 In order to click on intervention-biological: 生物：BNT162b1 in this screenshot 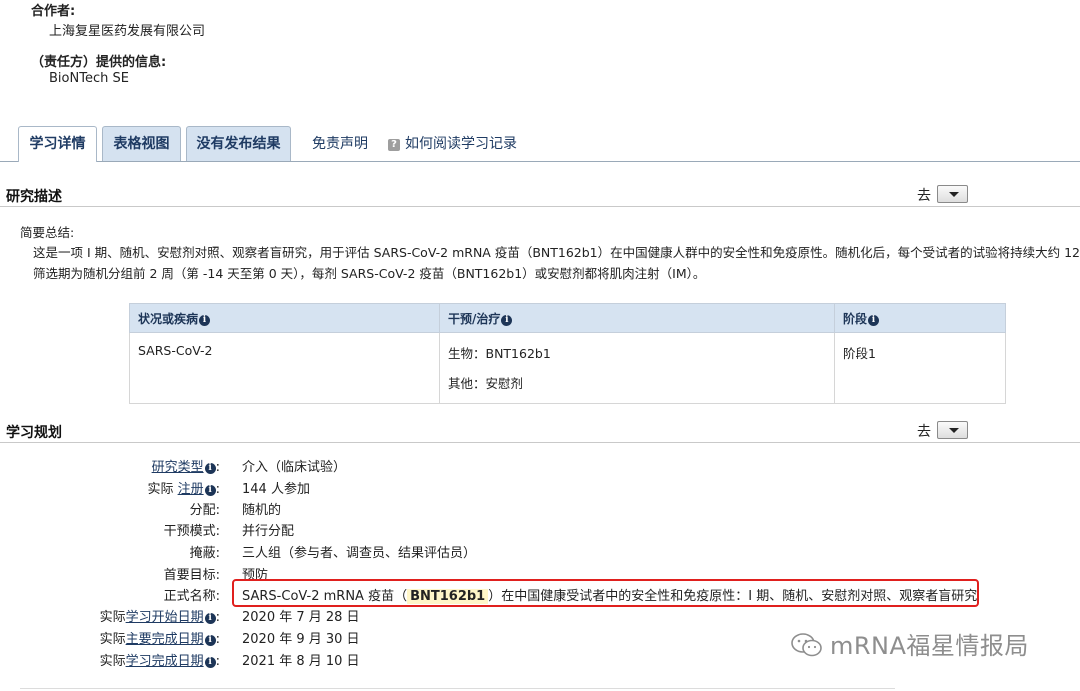, I will do `click(499, 353)`.